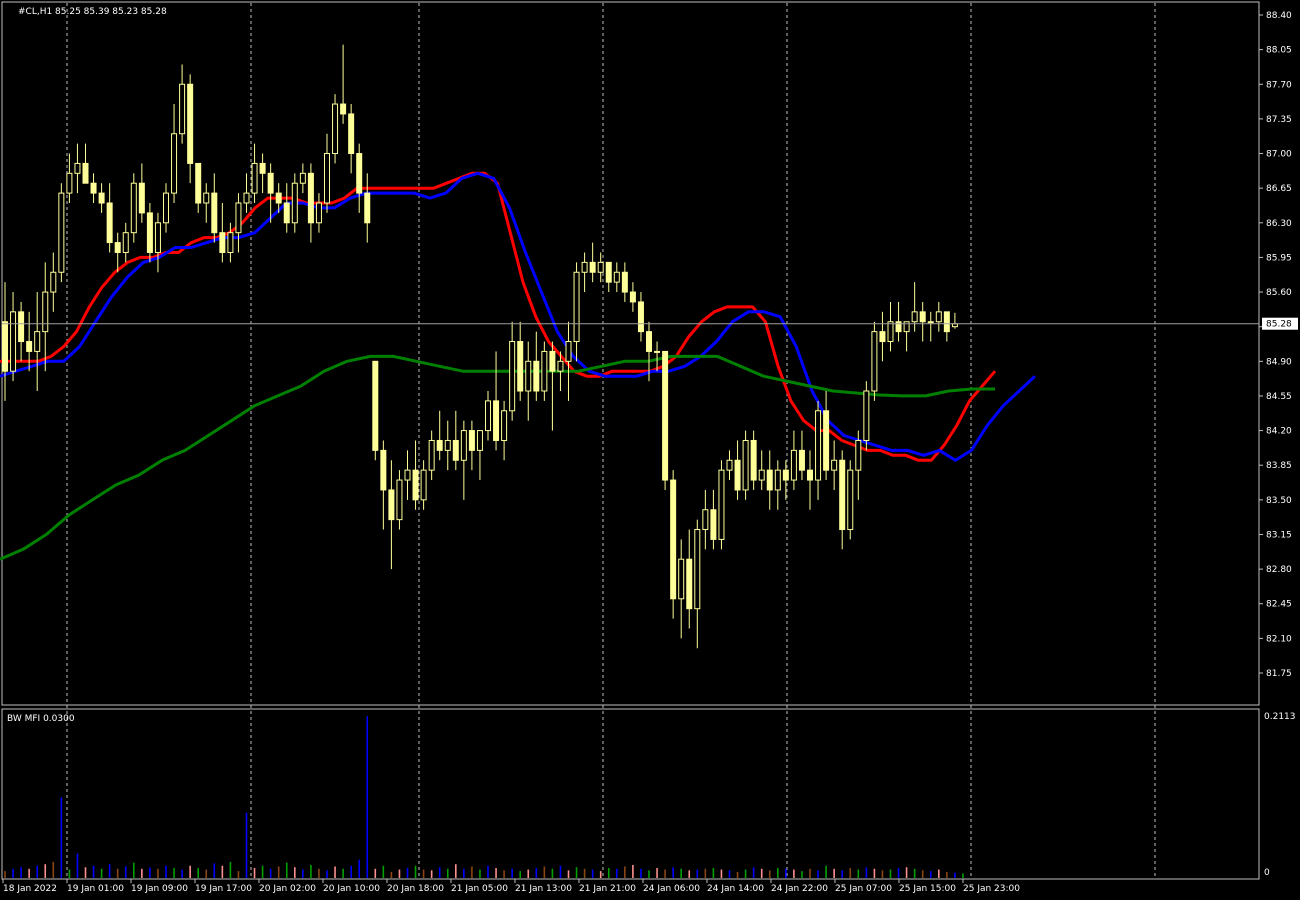  Describe the element at coordinates (223, 889) in the screenshot. I see `time-tick-label: 19 Jan 17:00` at that location.